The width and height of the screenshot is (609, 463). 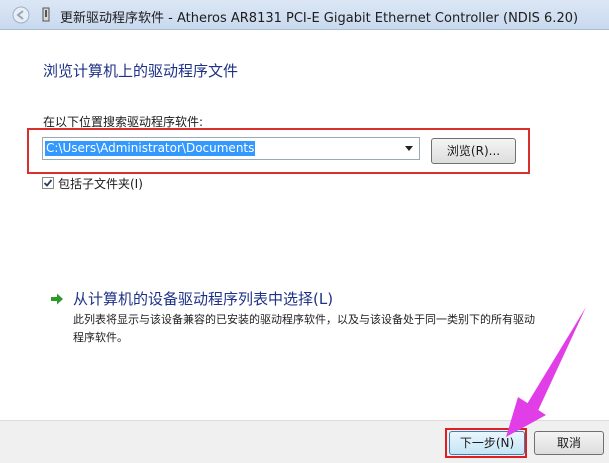 What do you see at coordinates (46, 14) in the screenshot?
I see `device-icon` at bounding box center [46, 14].